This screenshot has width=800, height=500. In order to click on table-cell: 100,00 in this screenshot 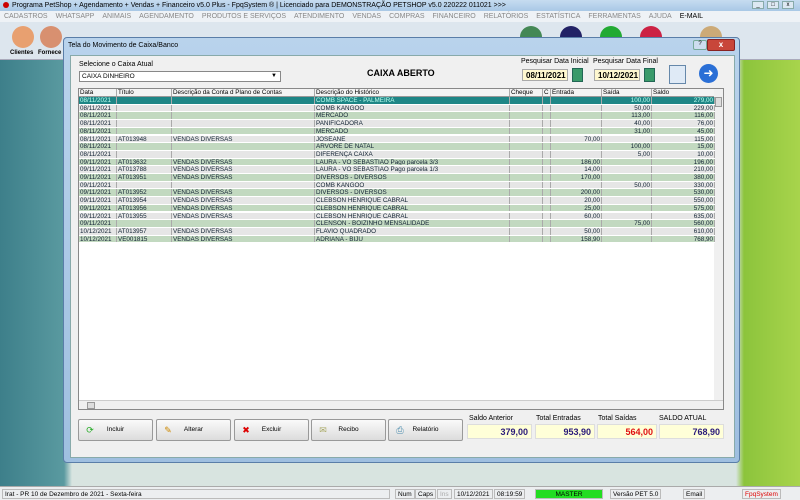, I will do `click(627, 100)`.